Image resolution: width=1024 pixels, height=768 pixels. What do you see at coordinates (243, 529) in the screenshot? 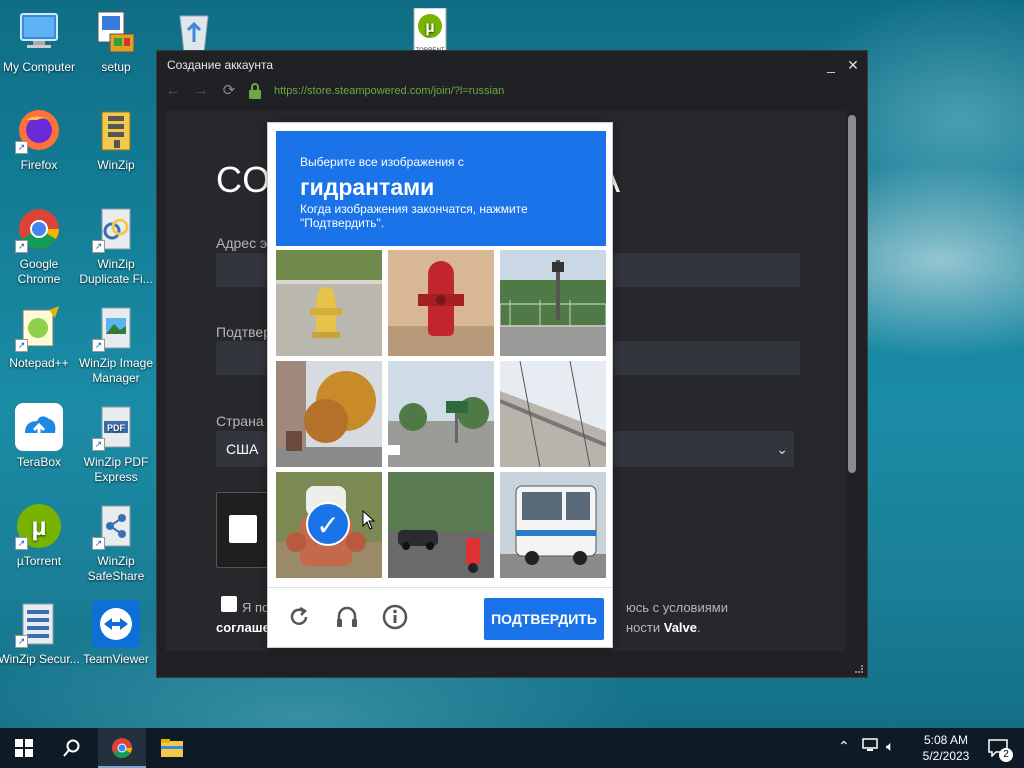
I see `recaptcha-checkbox` at bounding box center [243, 529].